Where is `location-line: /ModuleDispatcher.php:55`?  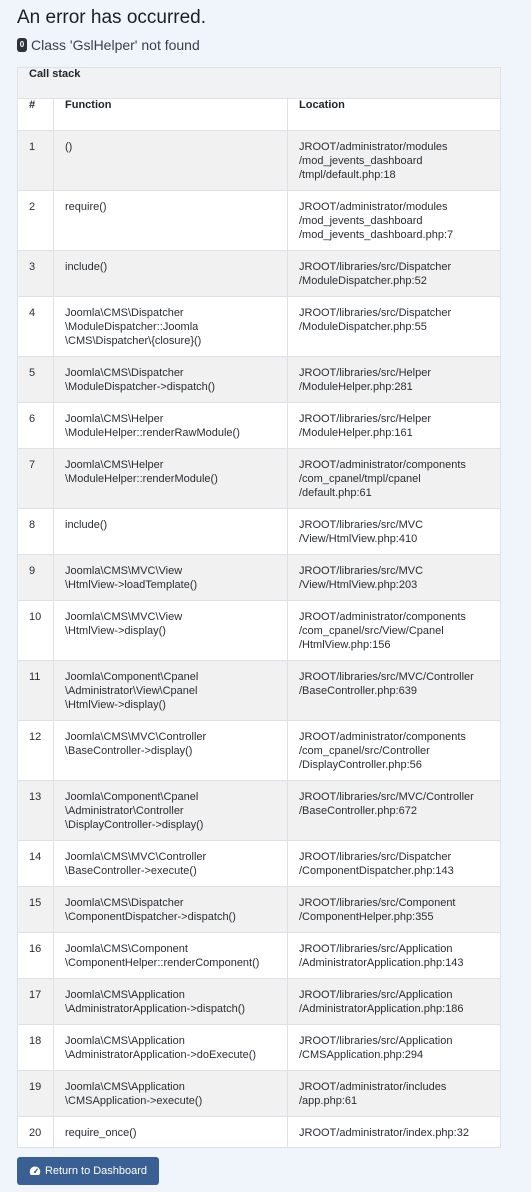
location-line: /ModuleDispatcher.php:55 is located at coordinates (363, 327).